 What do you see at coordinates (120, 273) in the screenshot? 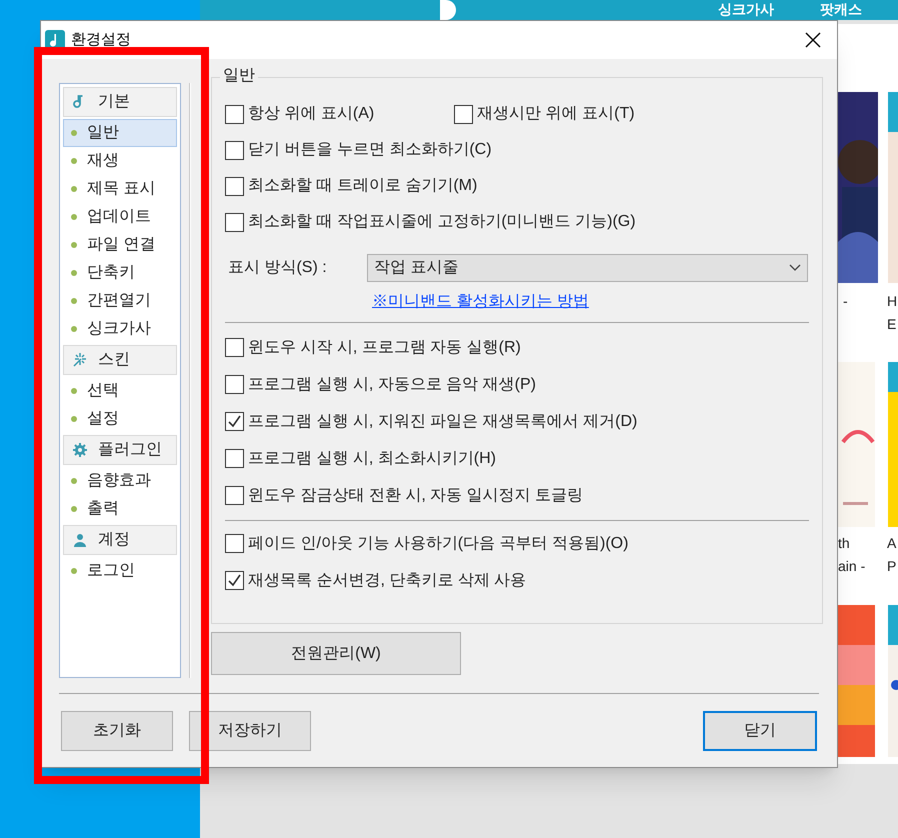
I see `sidebar-item: 단축키` at bounding box center [120, 273].